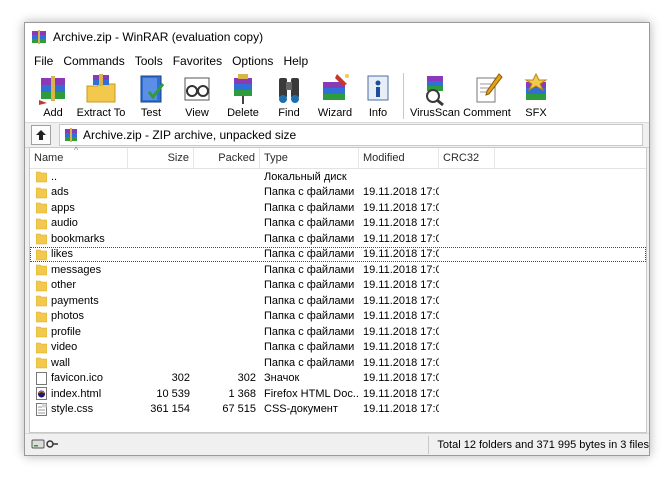 This screenshot has width=671, height=486. What do you see at coordinates (435, 94) in the screenshot?
I see `virusscan-button: VirusScan` at bounding box center [435, 94].